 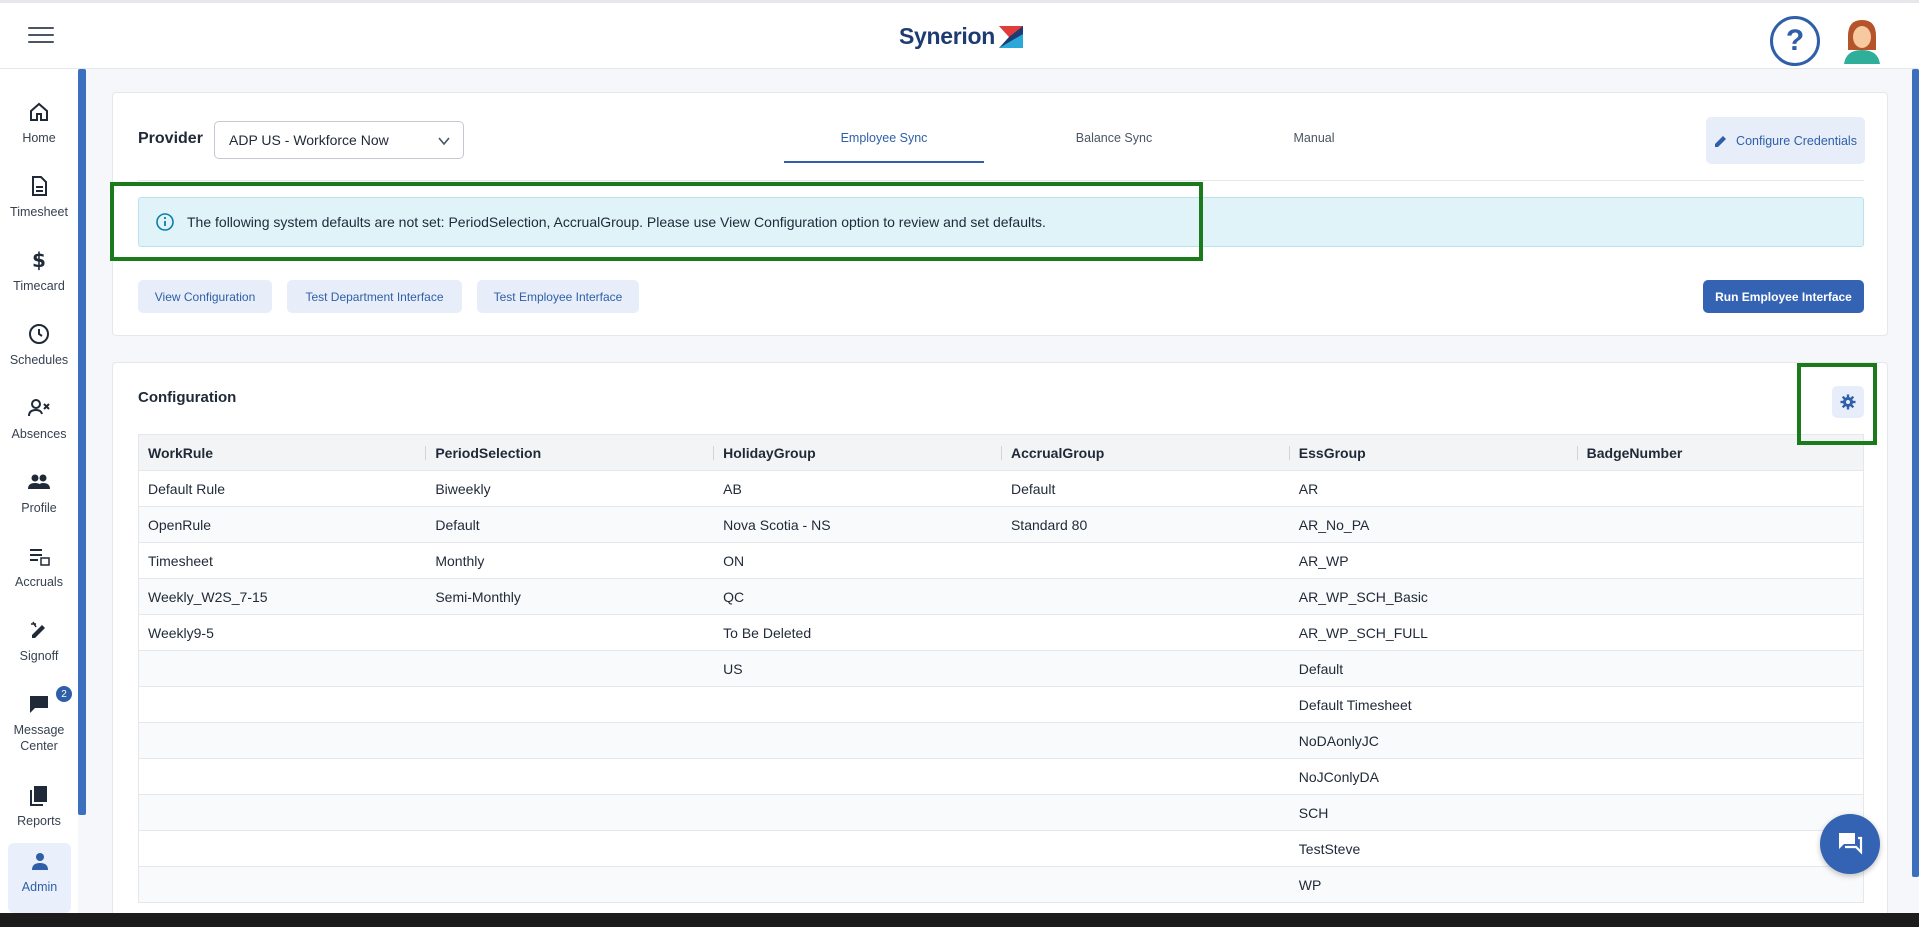 I want to click on table-cell: AR_No_PA, so click(x=1433, y=524).